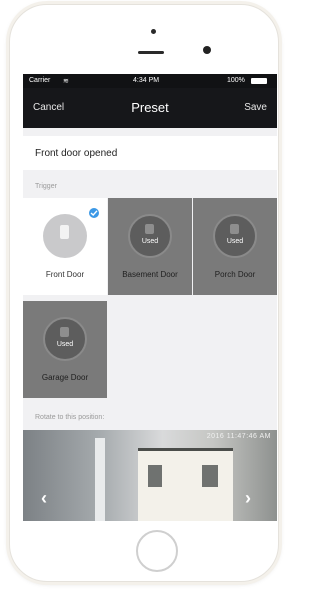 The width and height of the screenshot is (320, 589). I want to click on trigger-tile-garage-door: Used Garage Door, so click(65, 349).